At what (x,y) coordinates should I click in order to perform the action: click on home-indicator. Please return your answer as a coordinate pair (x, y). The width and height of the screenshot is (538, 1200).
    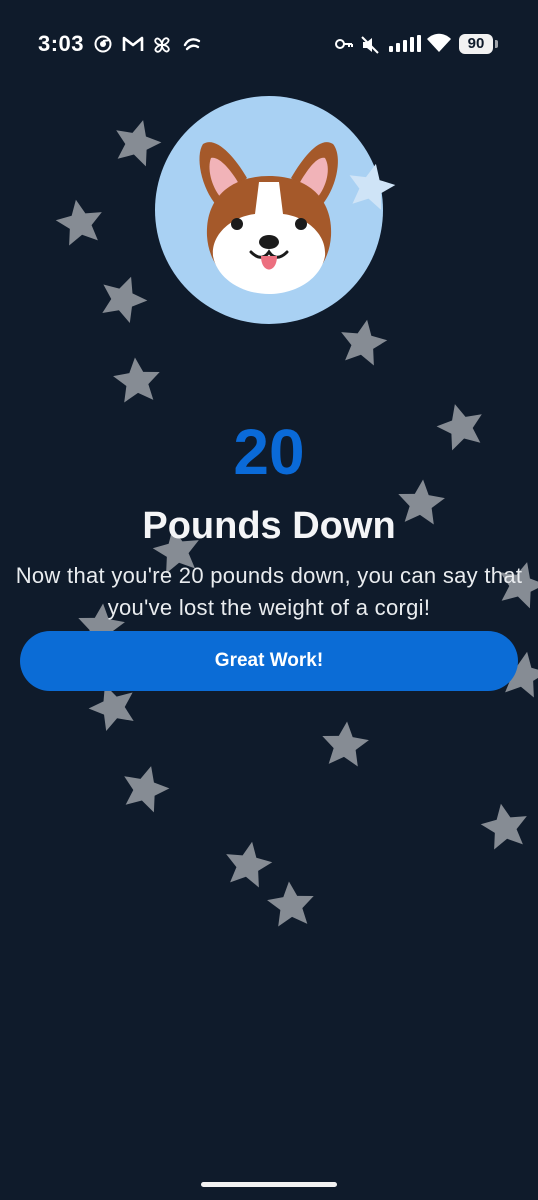
    Looking at the image, I should click on (269, 1184).